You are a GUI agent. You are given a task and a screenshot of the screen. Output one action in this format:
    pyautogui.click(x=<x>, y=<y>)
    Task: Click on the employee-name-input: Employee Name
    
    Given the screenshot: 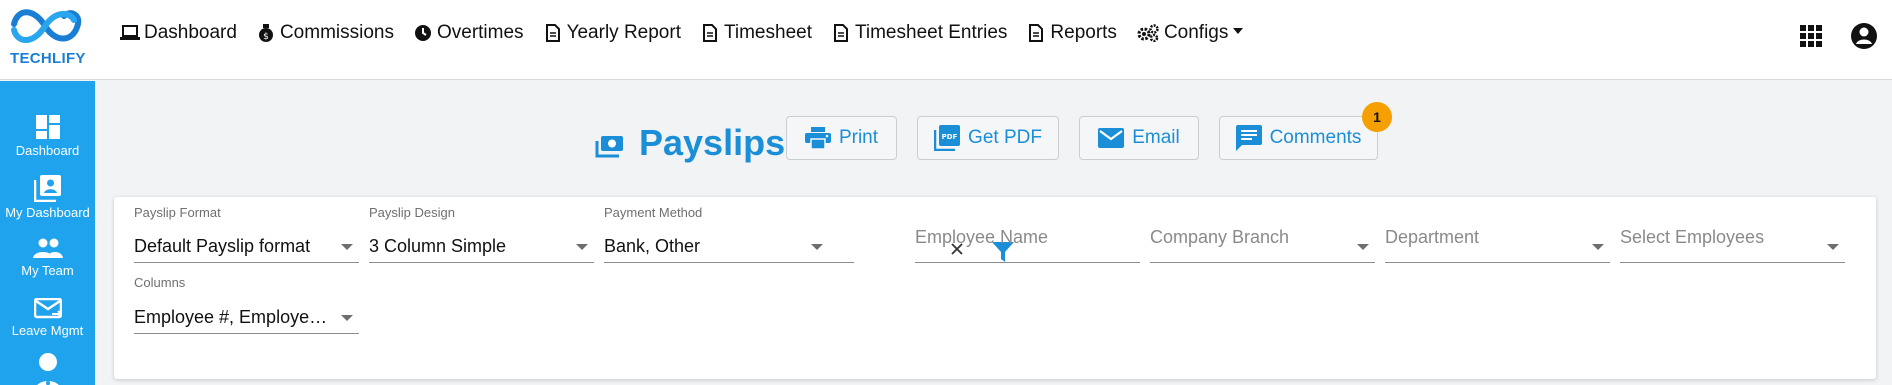 What is the action you would take?
    pyautogui.click(x=1027, y=234)
    